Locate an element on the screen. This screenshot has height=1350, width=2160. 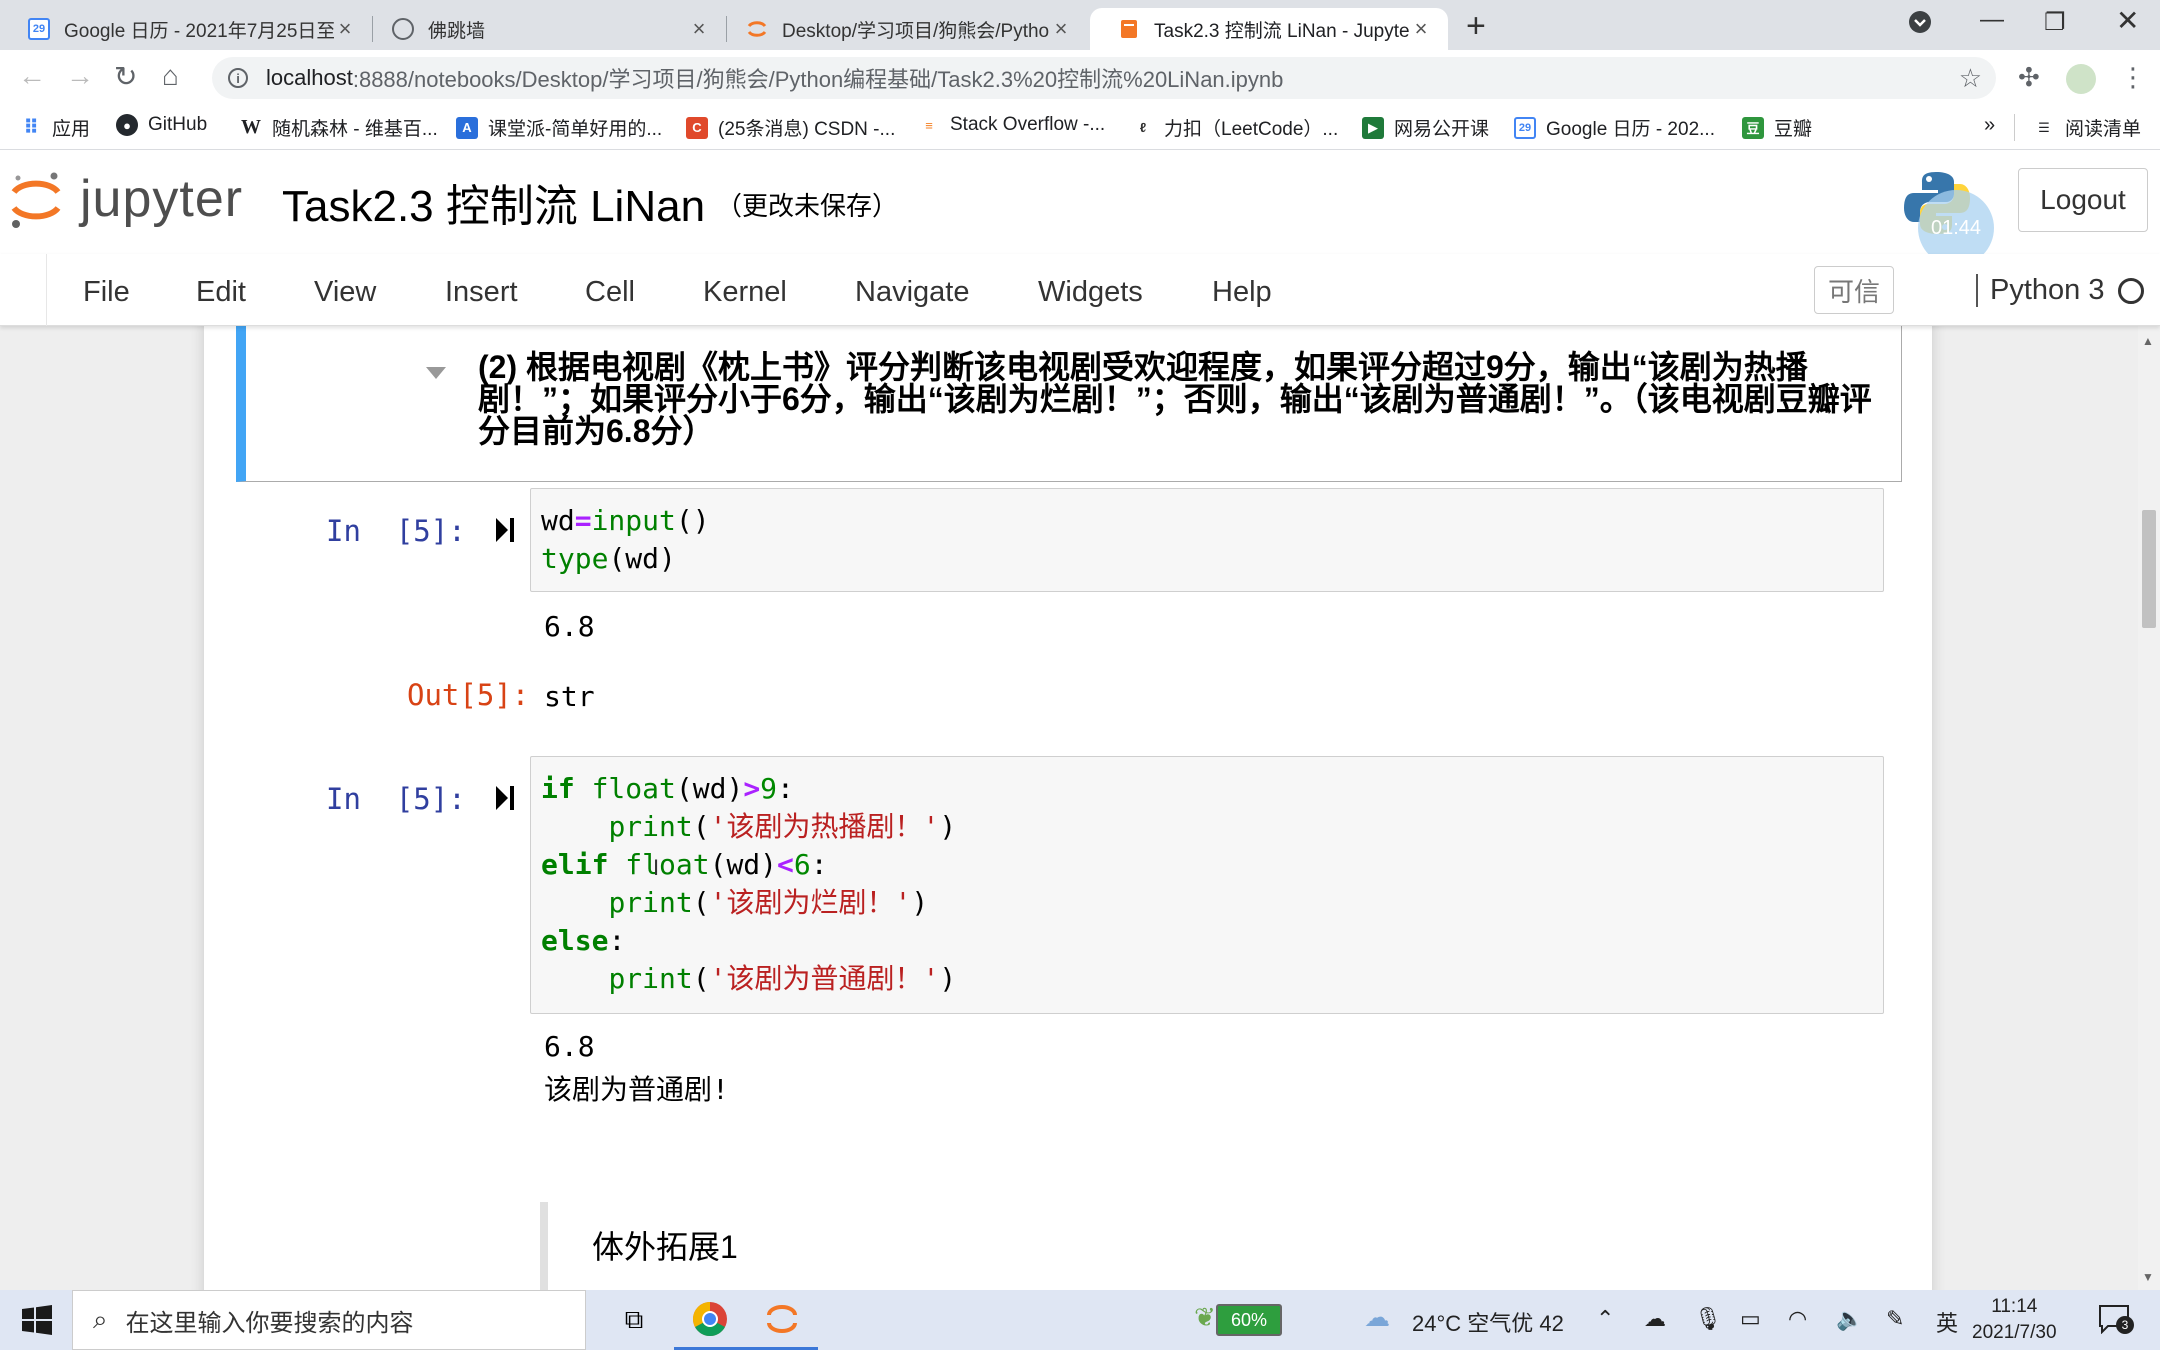
ketangpai-icon: A is located at coordinates (467, 127).